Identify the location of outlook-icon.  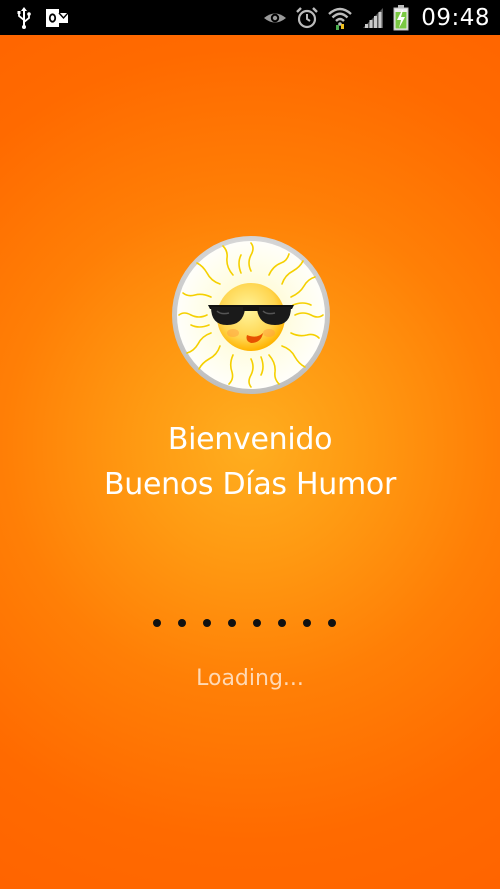
(57, 18).